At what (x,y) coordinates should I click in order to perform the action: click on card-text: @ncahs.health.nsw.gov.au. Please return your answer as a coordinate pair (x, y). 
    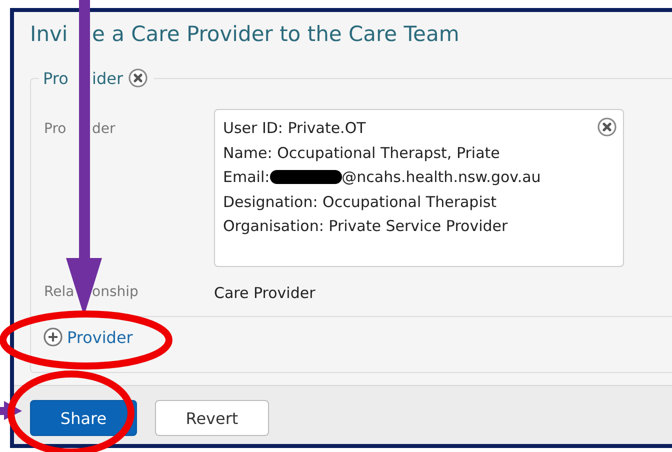
    Looking at the image, I should click on (441, 177).